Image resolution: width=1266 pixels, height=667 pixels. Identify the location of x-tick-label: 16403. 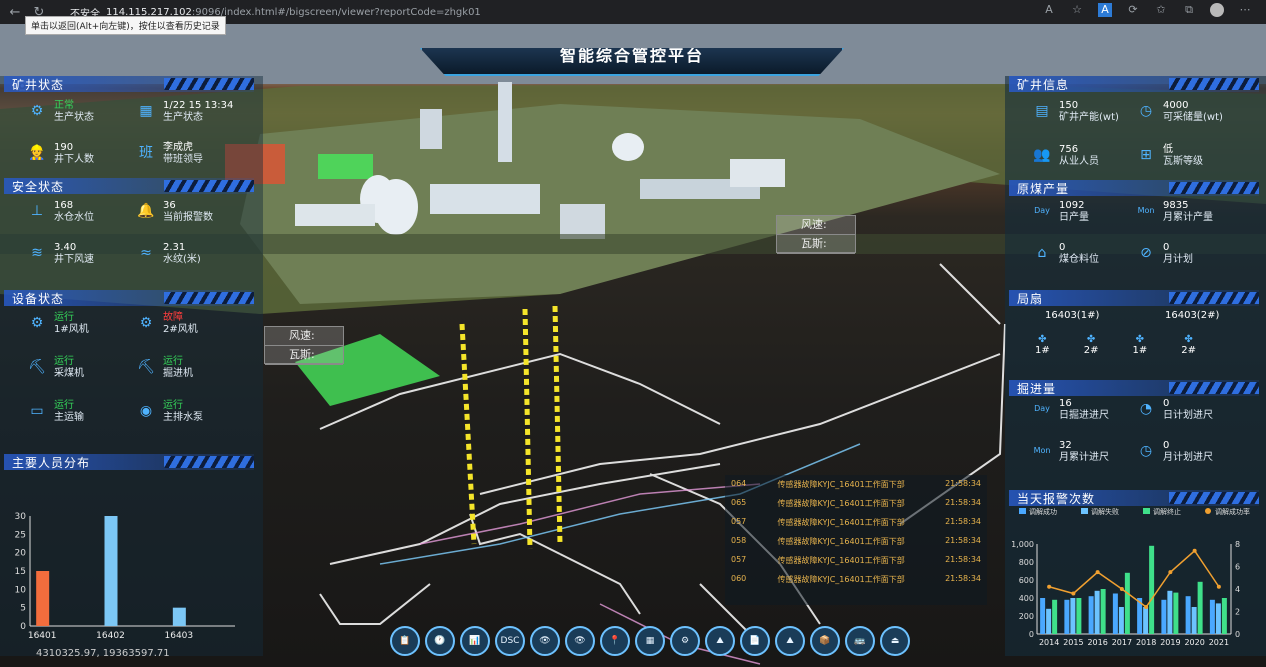
(179, 636).